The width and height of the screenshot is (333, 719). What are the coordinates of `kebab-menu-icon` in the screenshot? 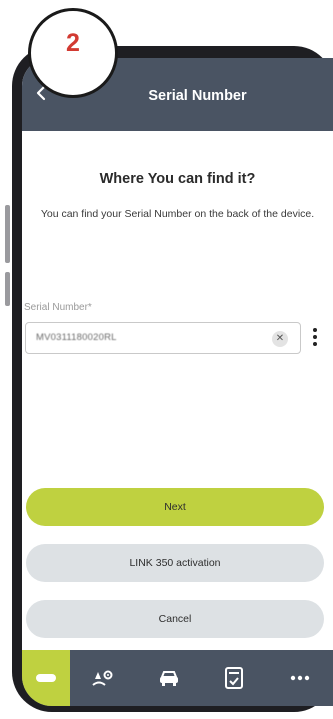 It's located at (315, 338).